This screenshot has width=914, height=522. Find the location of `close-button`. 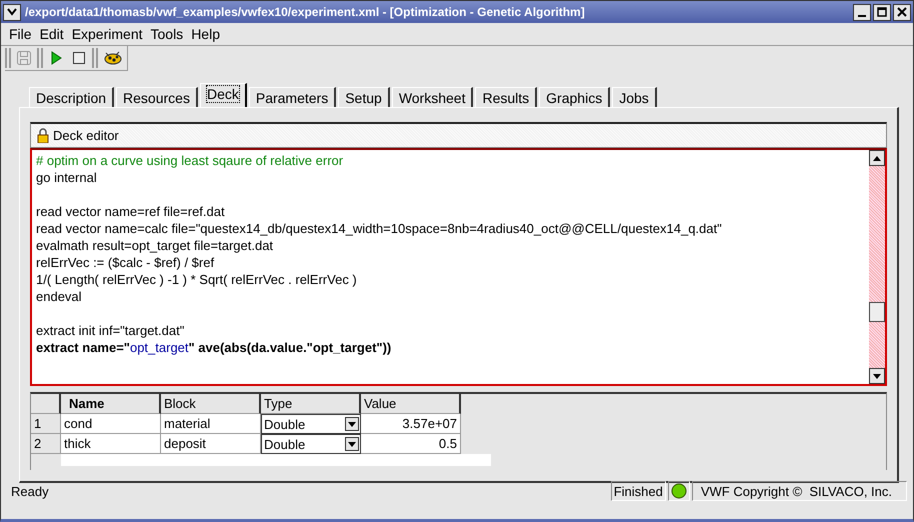

close-button is located at coordinates (902, 12).